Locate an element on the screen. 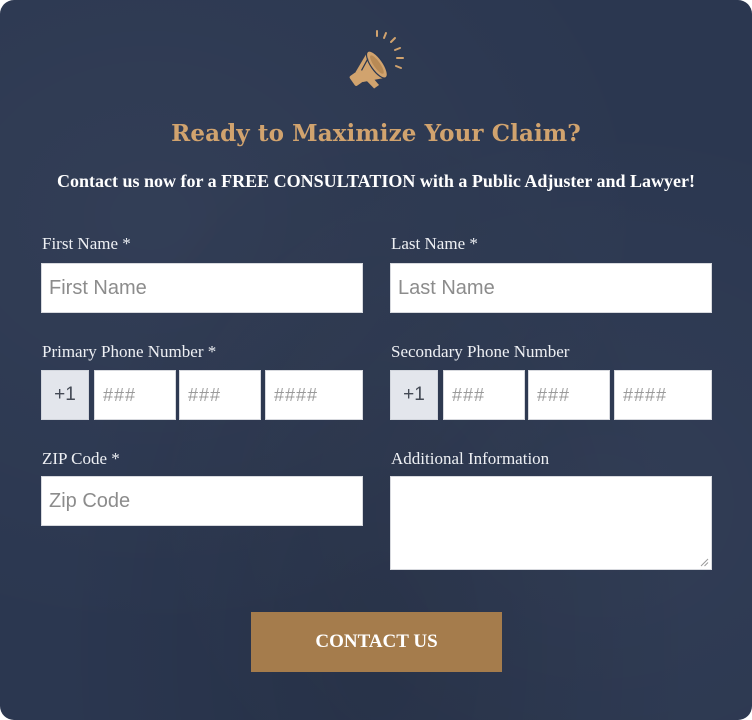  page-title: Ready to Maximize Your Claim? is located at coordinates (376, 133).